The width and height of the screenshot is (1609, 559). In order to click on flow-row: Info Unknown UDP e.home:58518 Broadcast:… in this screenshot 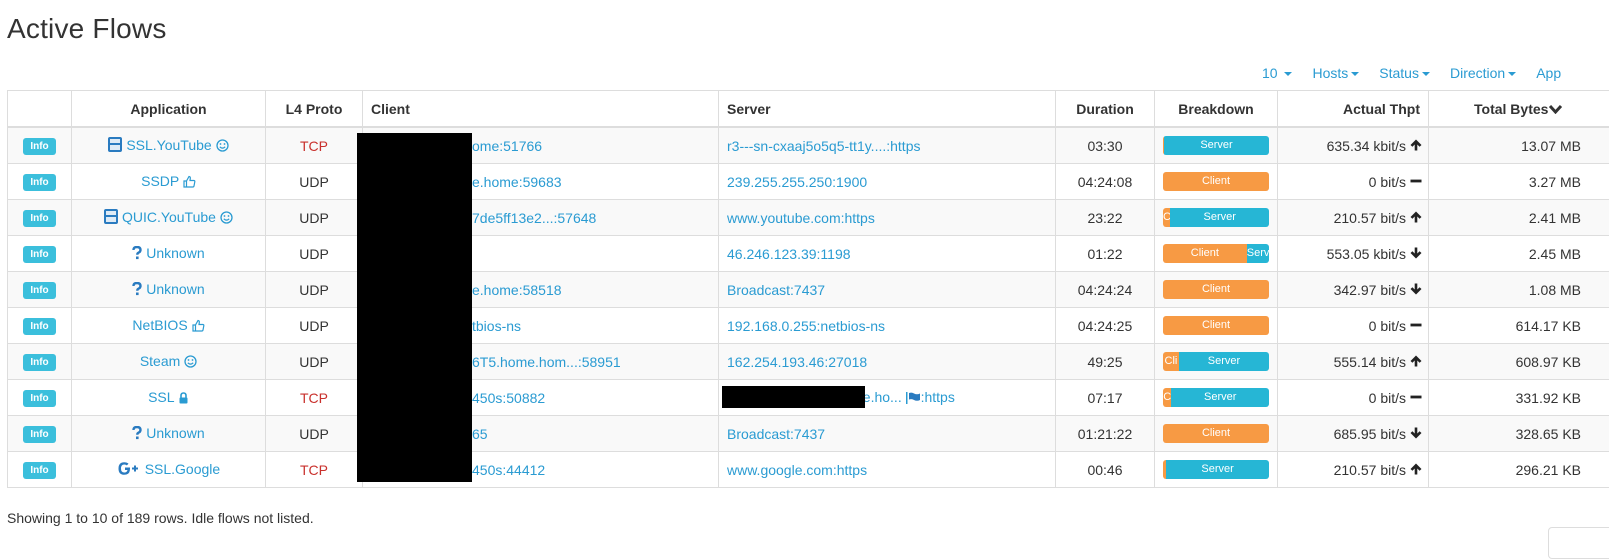, I will do `click(808, 290)`.